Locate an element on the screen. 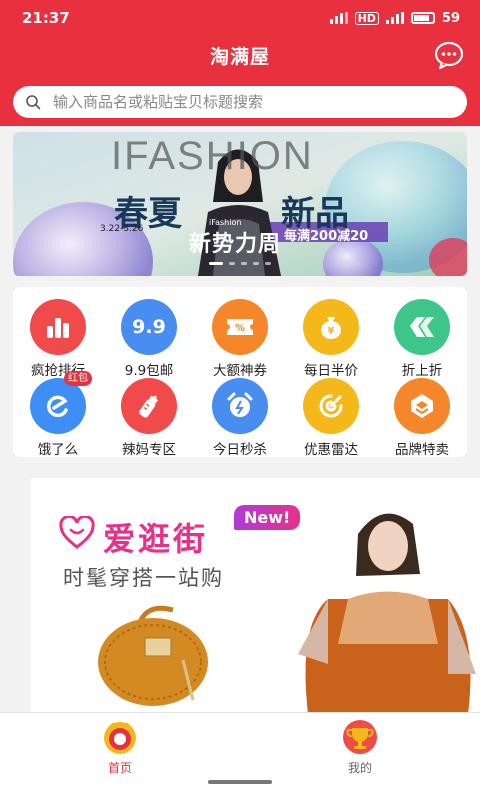  category-item-brand-sale: 品牌特卖 is located at coordinates (422, 418).